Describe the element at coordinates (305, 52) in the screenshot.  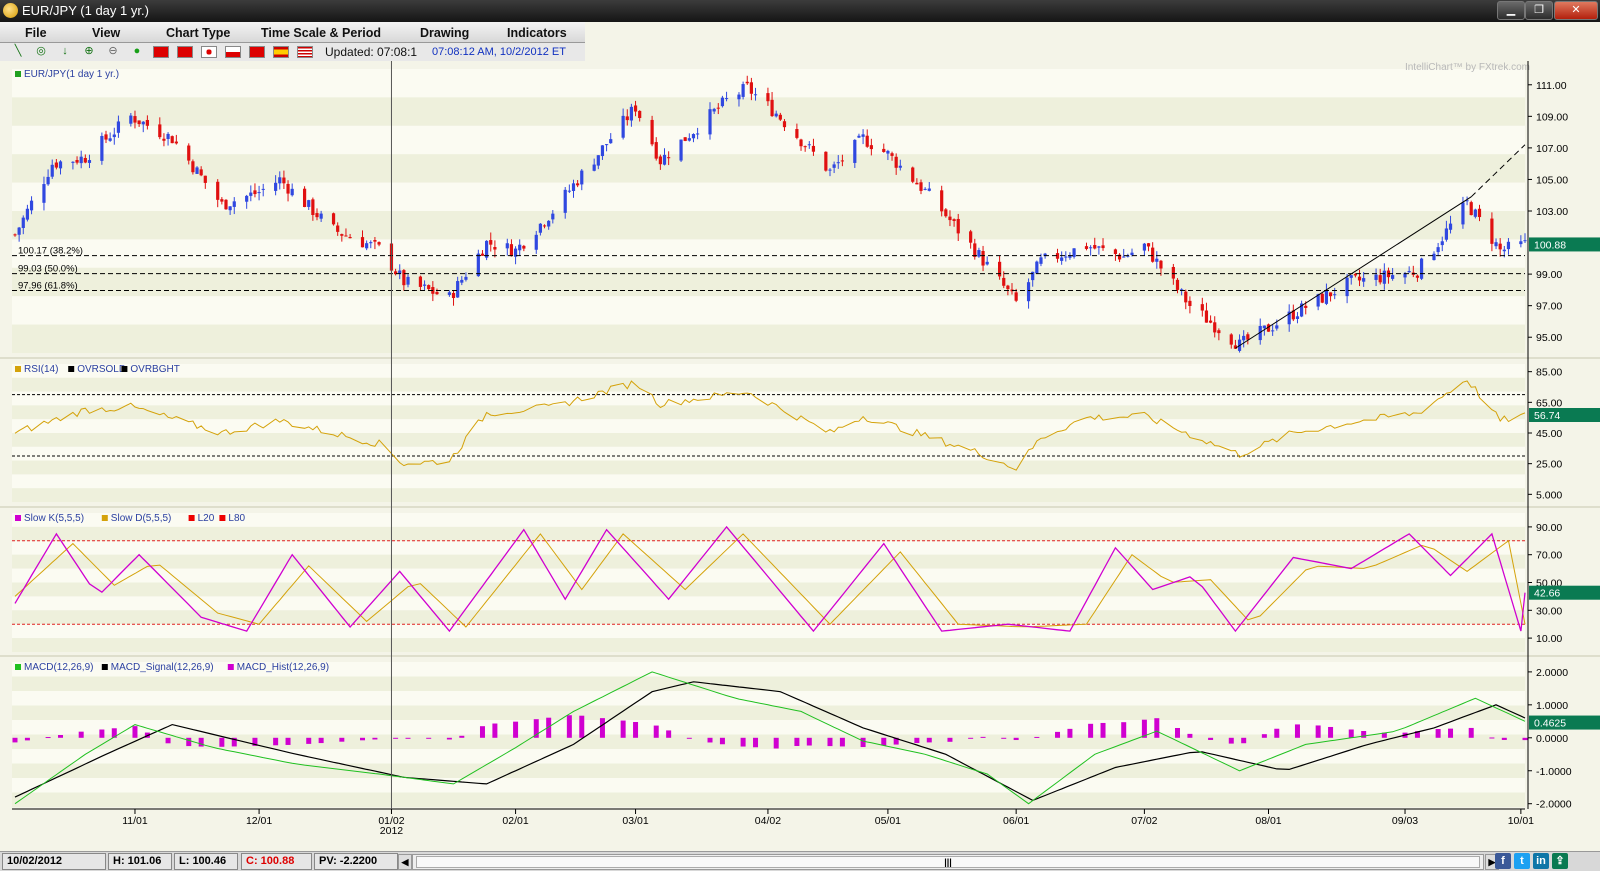
I see `usa-flag-icon` at that location.